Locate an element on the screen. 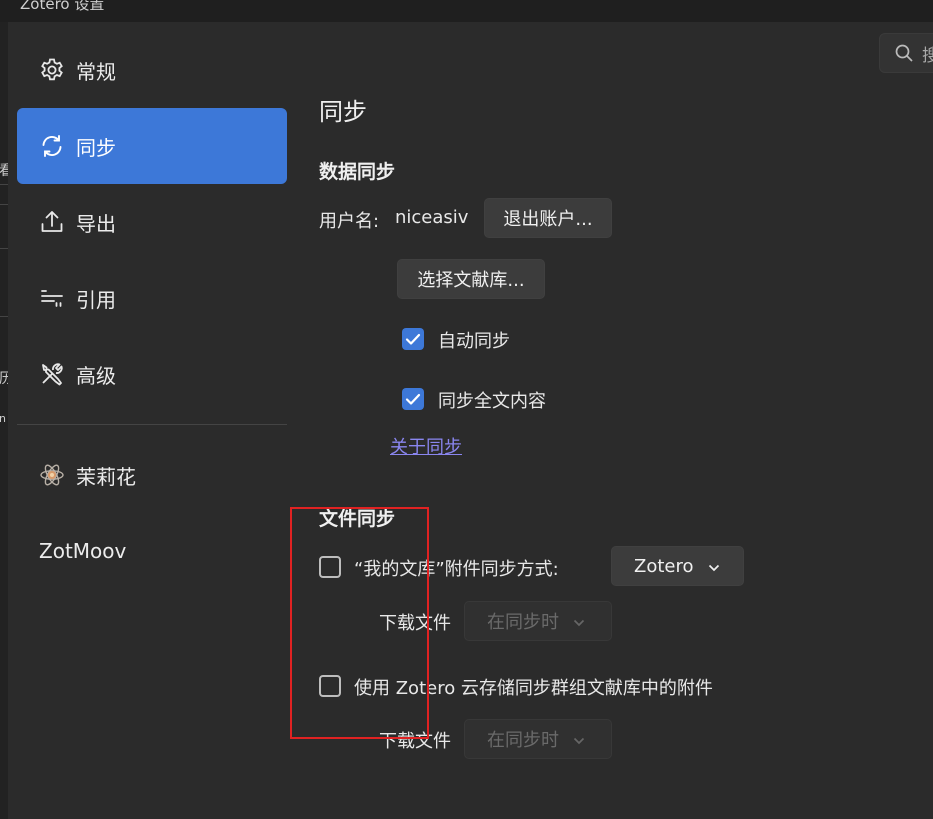  sync-icon is located at coordinates (52, 146).